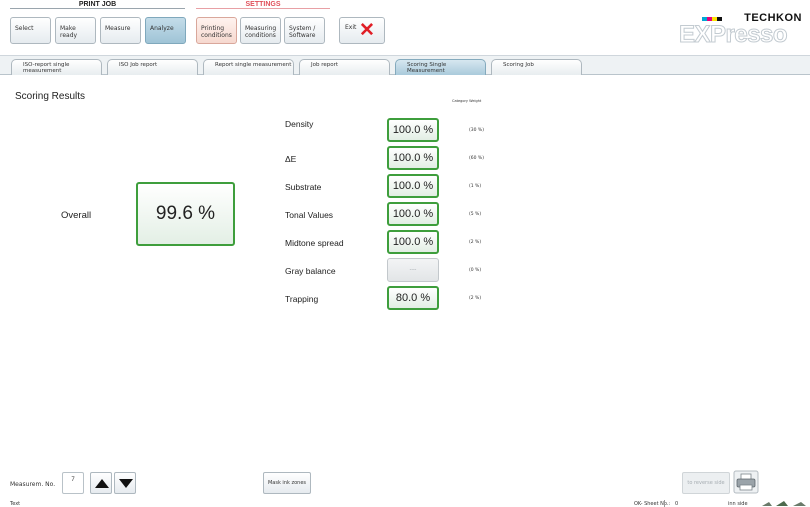  I want to click on exit-label: Exit, so click(351, 27).